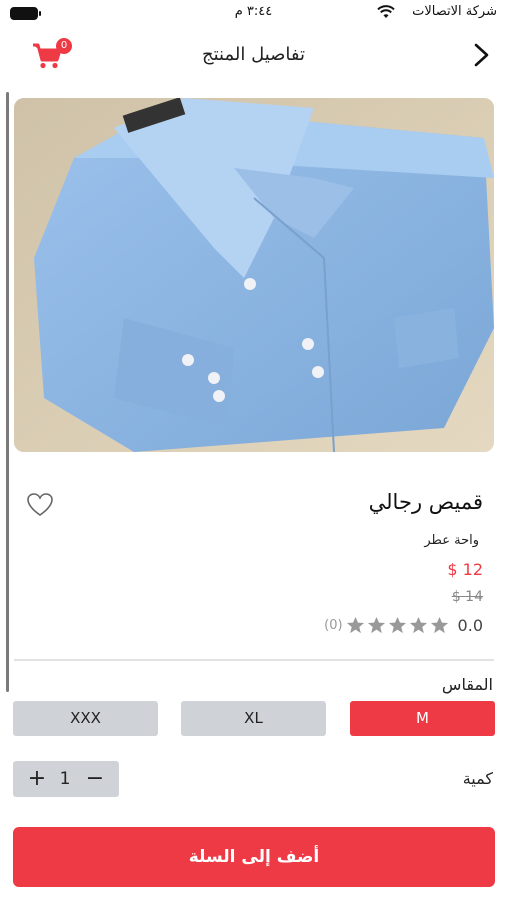  Describe the element at coordinates (465, 569) in the screenshot. I see `price: $ 12` at that location.